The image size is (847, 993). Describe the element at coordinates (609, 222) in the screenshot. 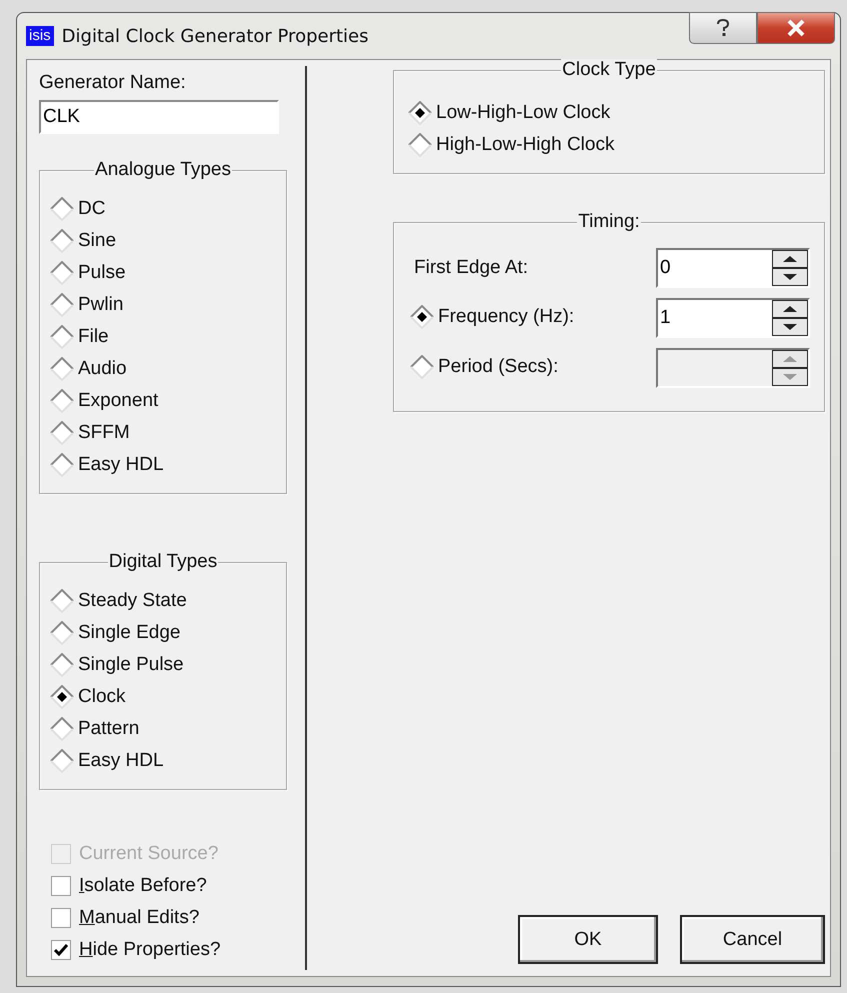

I see `group-title: Timing:` at that location.